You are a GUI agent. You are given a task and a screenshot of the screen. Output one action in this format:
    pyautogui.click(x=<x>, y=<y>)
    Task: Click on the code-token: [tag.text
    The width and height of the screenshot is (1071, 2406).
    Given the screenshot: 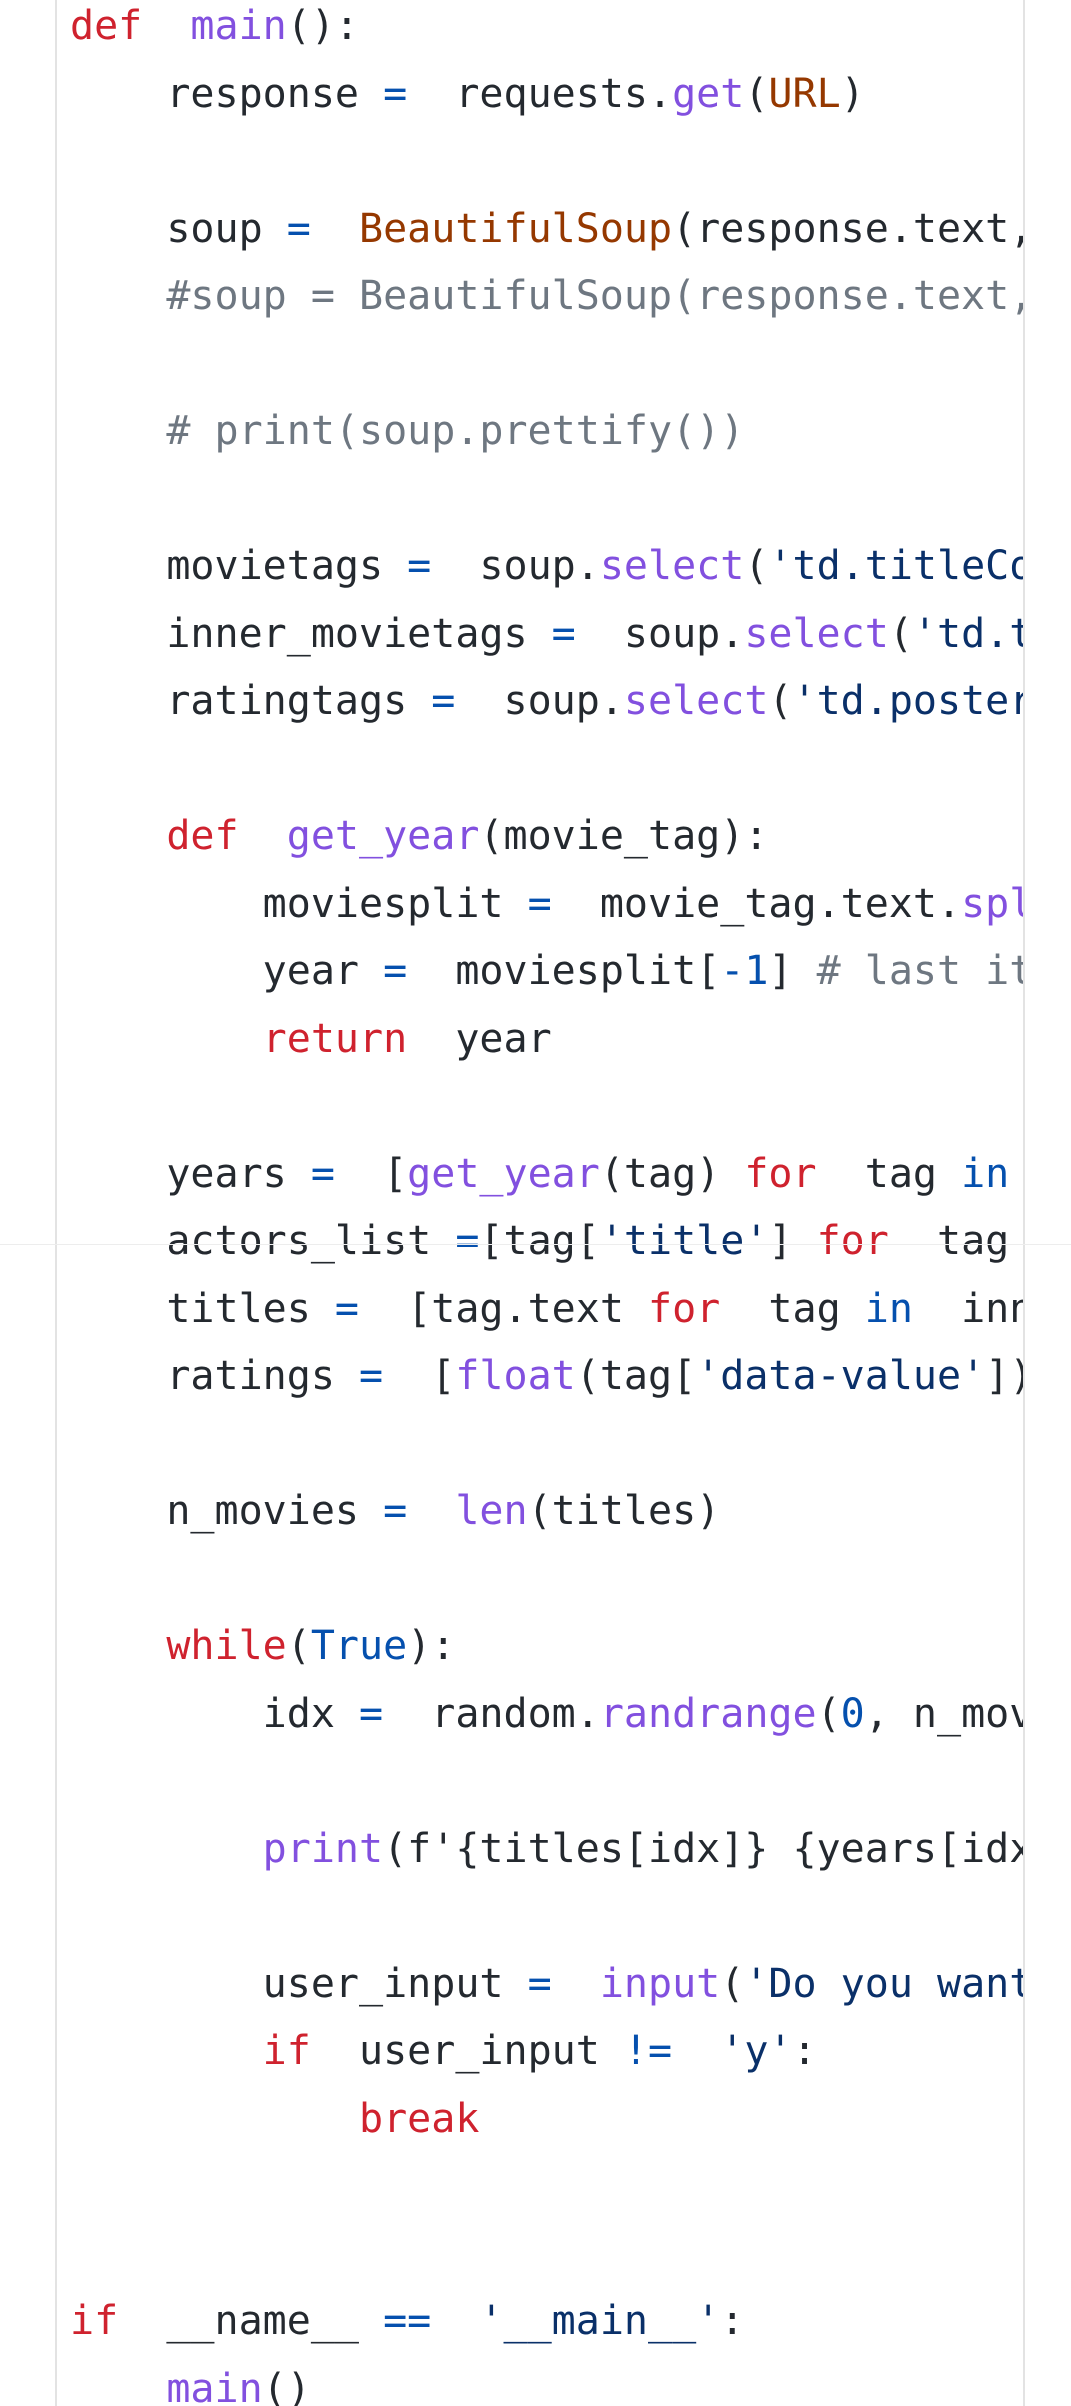 What is the action you would take?
    pyautogui.click(x=503, y=1308)
    